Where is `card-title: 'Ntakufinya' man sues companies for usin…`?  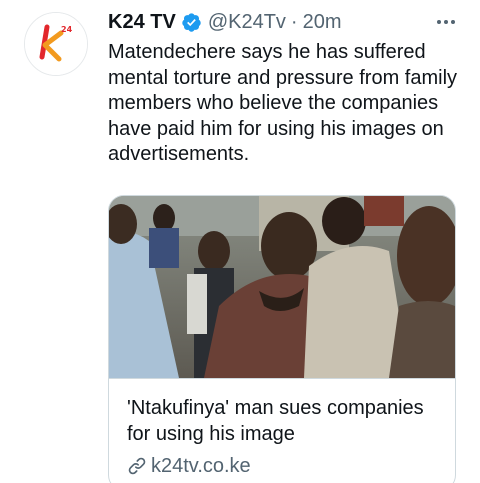 card-title: 'Ntakufinya' man sues companies for usin… is located at coordinates (287, 421).